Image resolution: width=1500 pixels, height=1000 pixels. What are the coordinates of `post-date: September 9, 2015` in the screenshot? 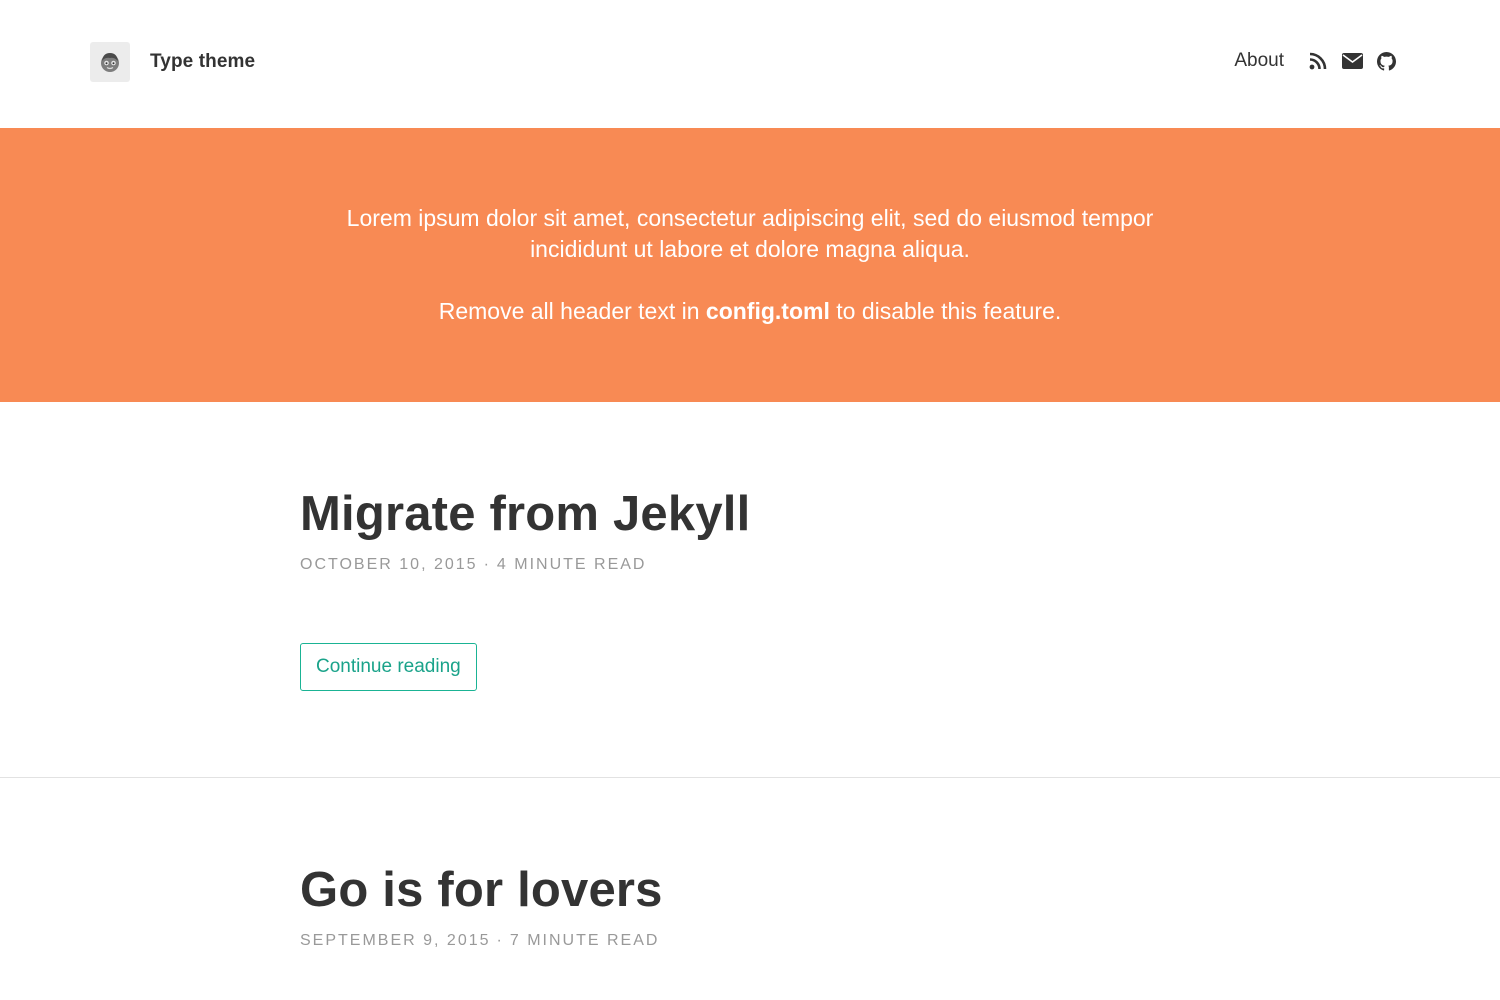 It's located at (395, 940).